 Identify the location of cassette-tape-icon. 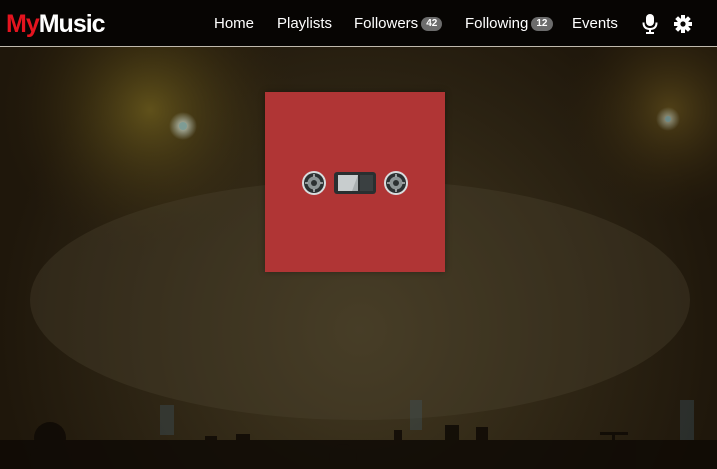
(355, 183).